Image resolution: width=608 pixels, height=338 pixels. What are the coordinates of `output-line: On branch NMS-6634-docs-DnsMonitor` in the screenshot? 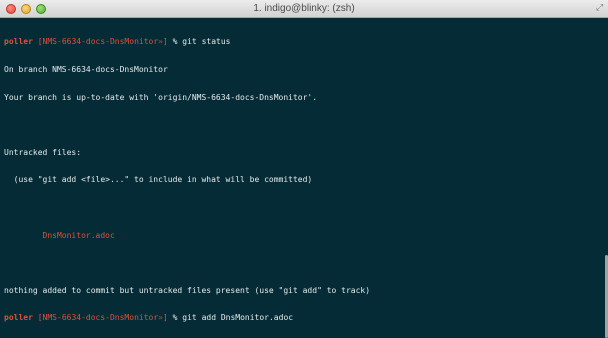 It's located at (86, 69).